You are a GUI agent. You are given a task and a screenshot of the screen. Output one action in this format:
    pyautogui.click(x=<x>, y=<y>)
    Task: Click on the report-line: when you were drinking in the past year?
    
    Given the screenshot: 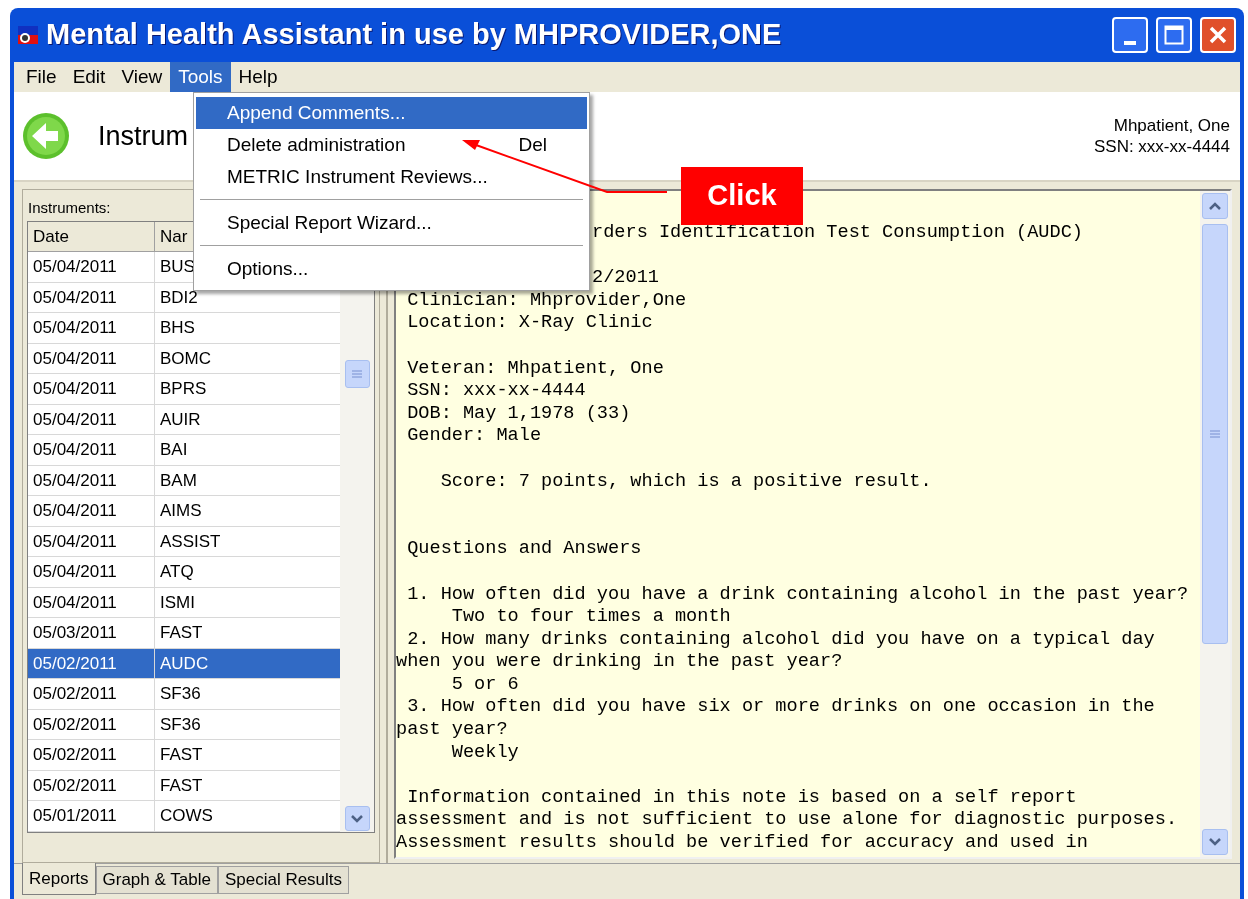 What is the action you would take?
    pyautogui.click(x=620, y=662)
    